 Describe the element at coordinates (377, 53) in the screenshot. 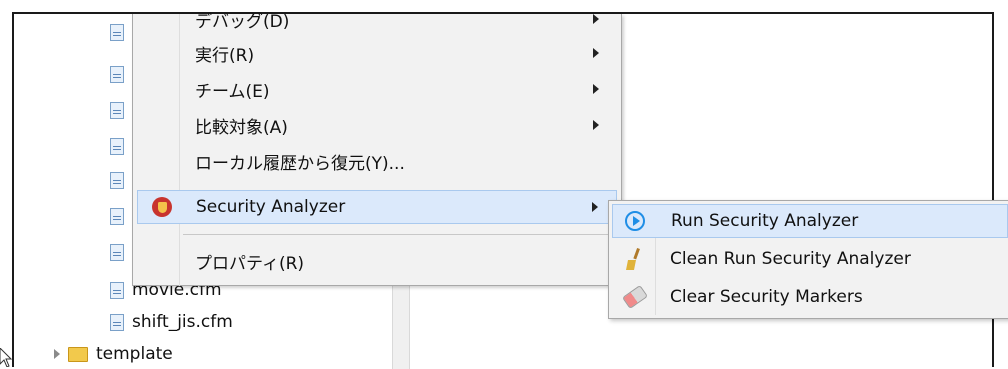

I see `menu-item-run: 実行(R)` at that location.